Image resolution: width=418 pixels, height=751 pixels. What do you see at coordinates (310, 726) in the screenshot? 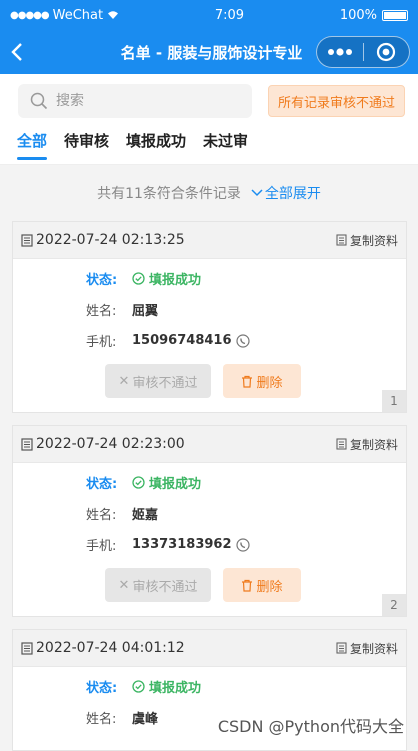
I see `watermark: CSDN @Python代码大全` at bounding box center [310, 726].